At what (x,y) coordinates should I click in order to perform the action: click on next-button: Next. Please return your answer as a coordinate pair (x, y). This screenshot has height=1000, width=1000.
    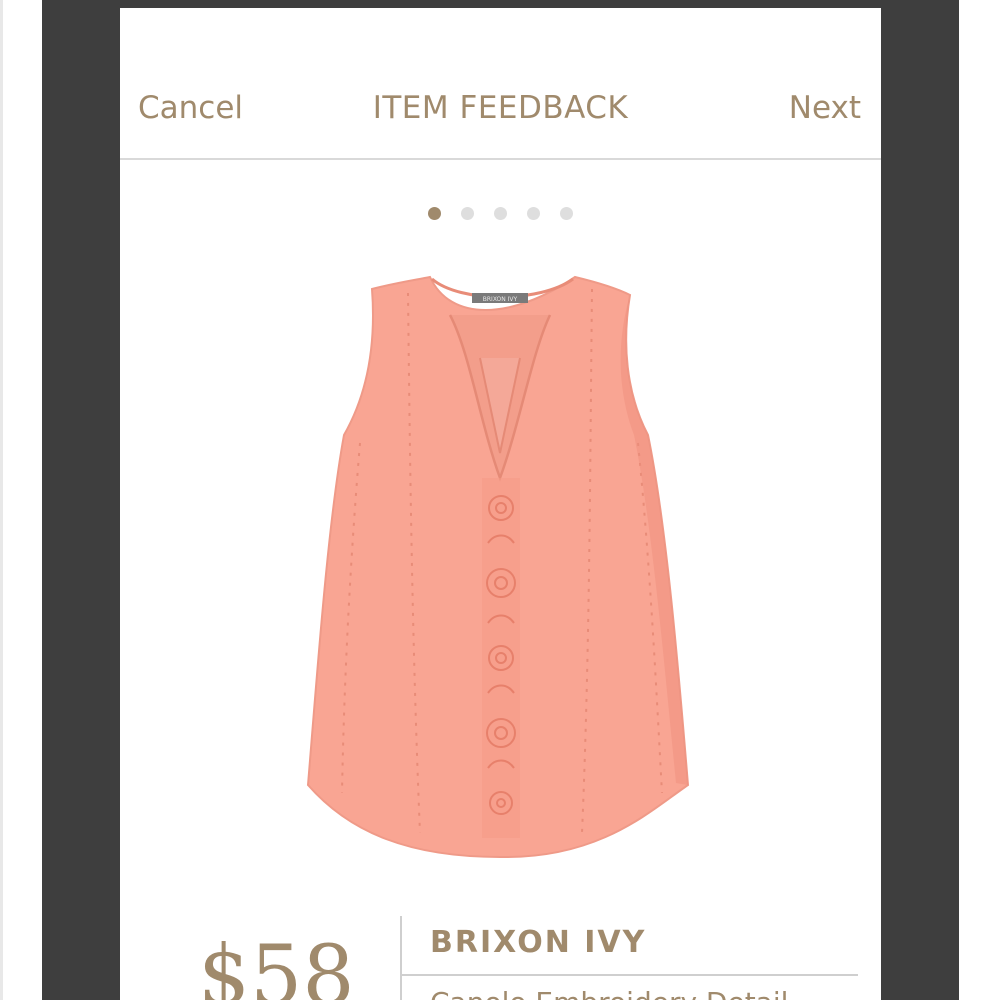
    Looking at the image, I should click on (825, 108).